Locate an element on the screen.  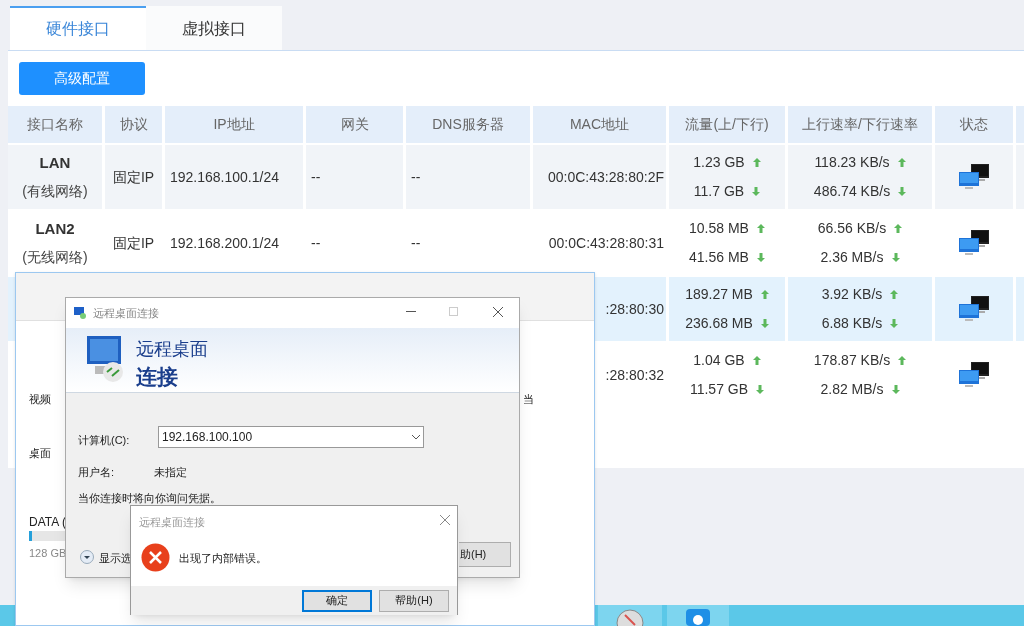
dialog-button: 帮助(H) is located at coordinates (414, 600).